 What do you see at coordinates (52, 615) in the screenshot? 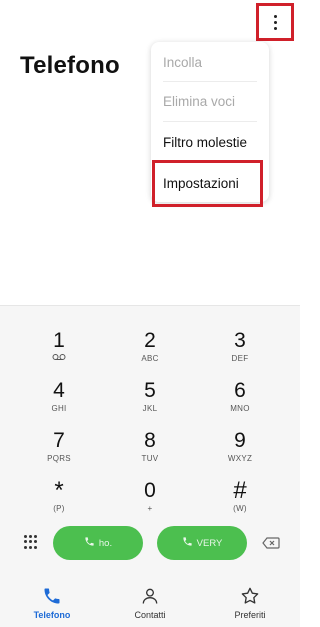
I see `nav-label: Telefono` at bounding box center [52, 615].